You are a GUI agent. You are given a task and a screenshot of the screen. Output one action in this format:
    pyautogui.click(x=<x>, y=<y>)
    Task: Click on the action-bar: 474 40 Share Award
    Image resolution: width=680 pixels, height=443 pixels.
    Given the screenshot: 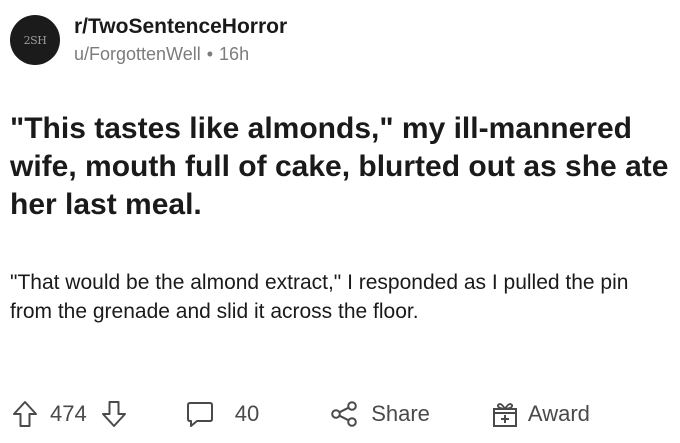 What is the action you would take?
    pyautogui.click(x=342, y=414)
    